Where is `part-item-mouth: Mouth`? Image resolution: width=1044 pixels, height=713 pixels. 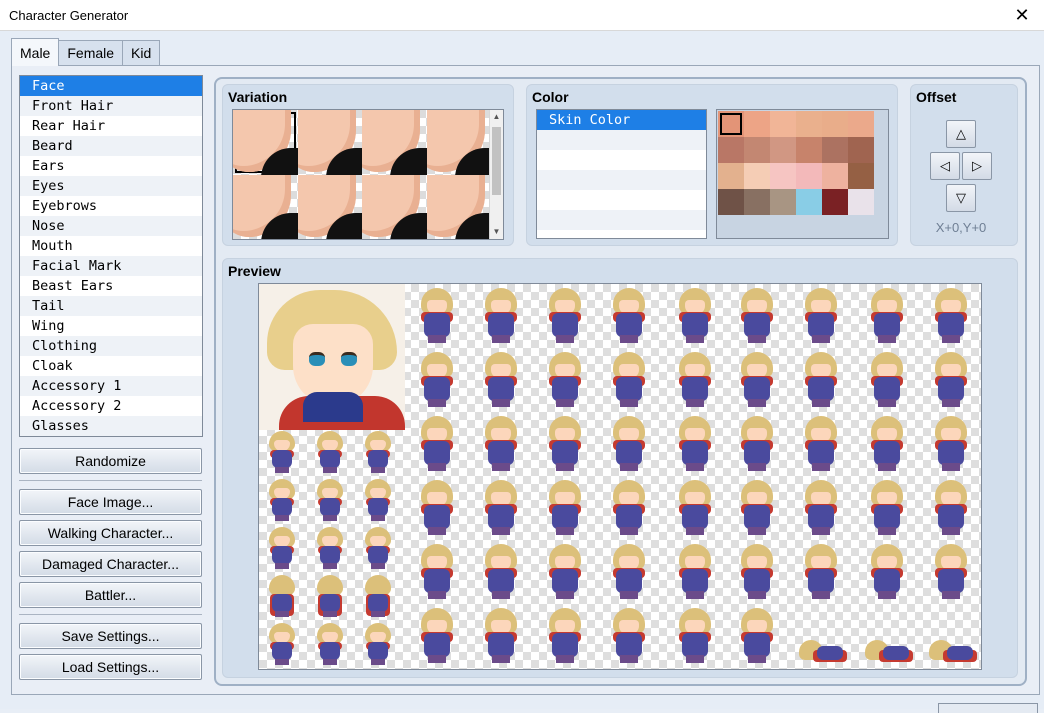 part-item-mouth: Mouth is located at coordinates (111, 246).